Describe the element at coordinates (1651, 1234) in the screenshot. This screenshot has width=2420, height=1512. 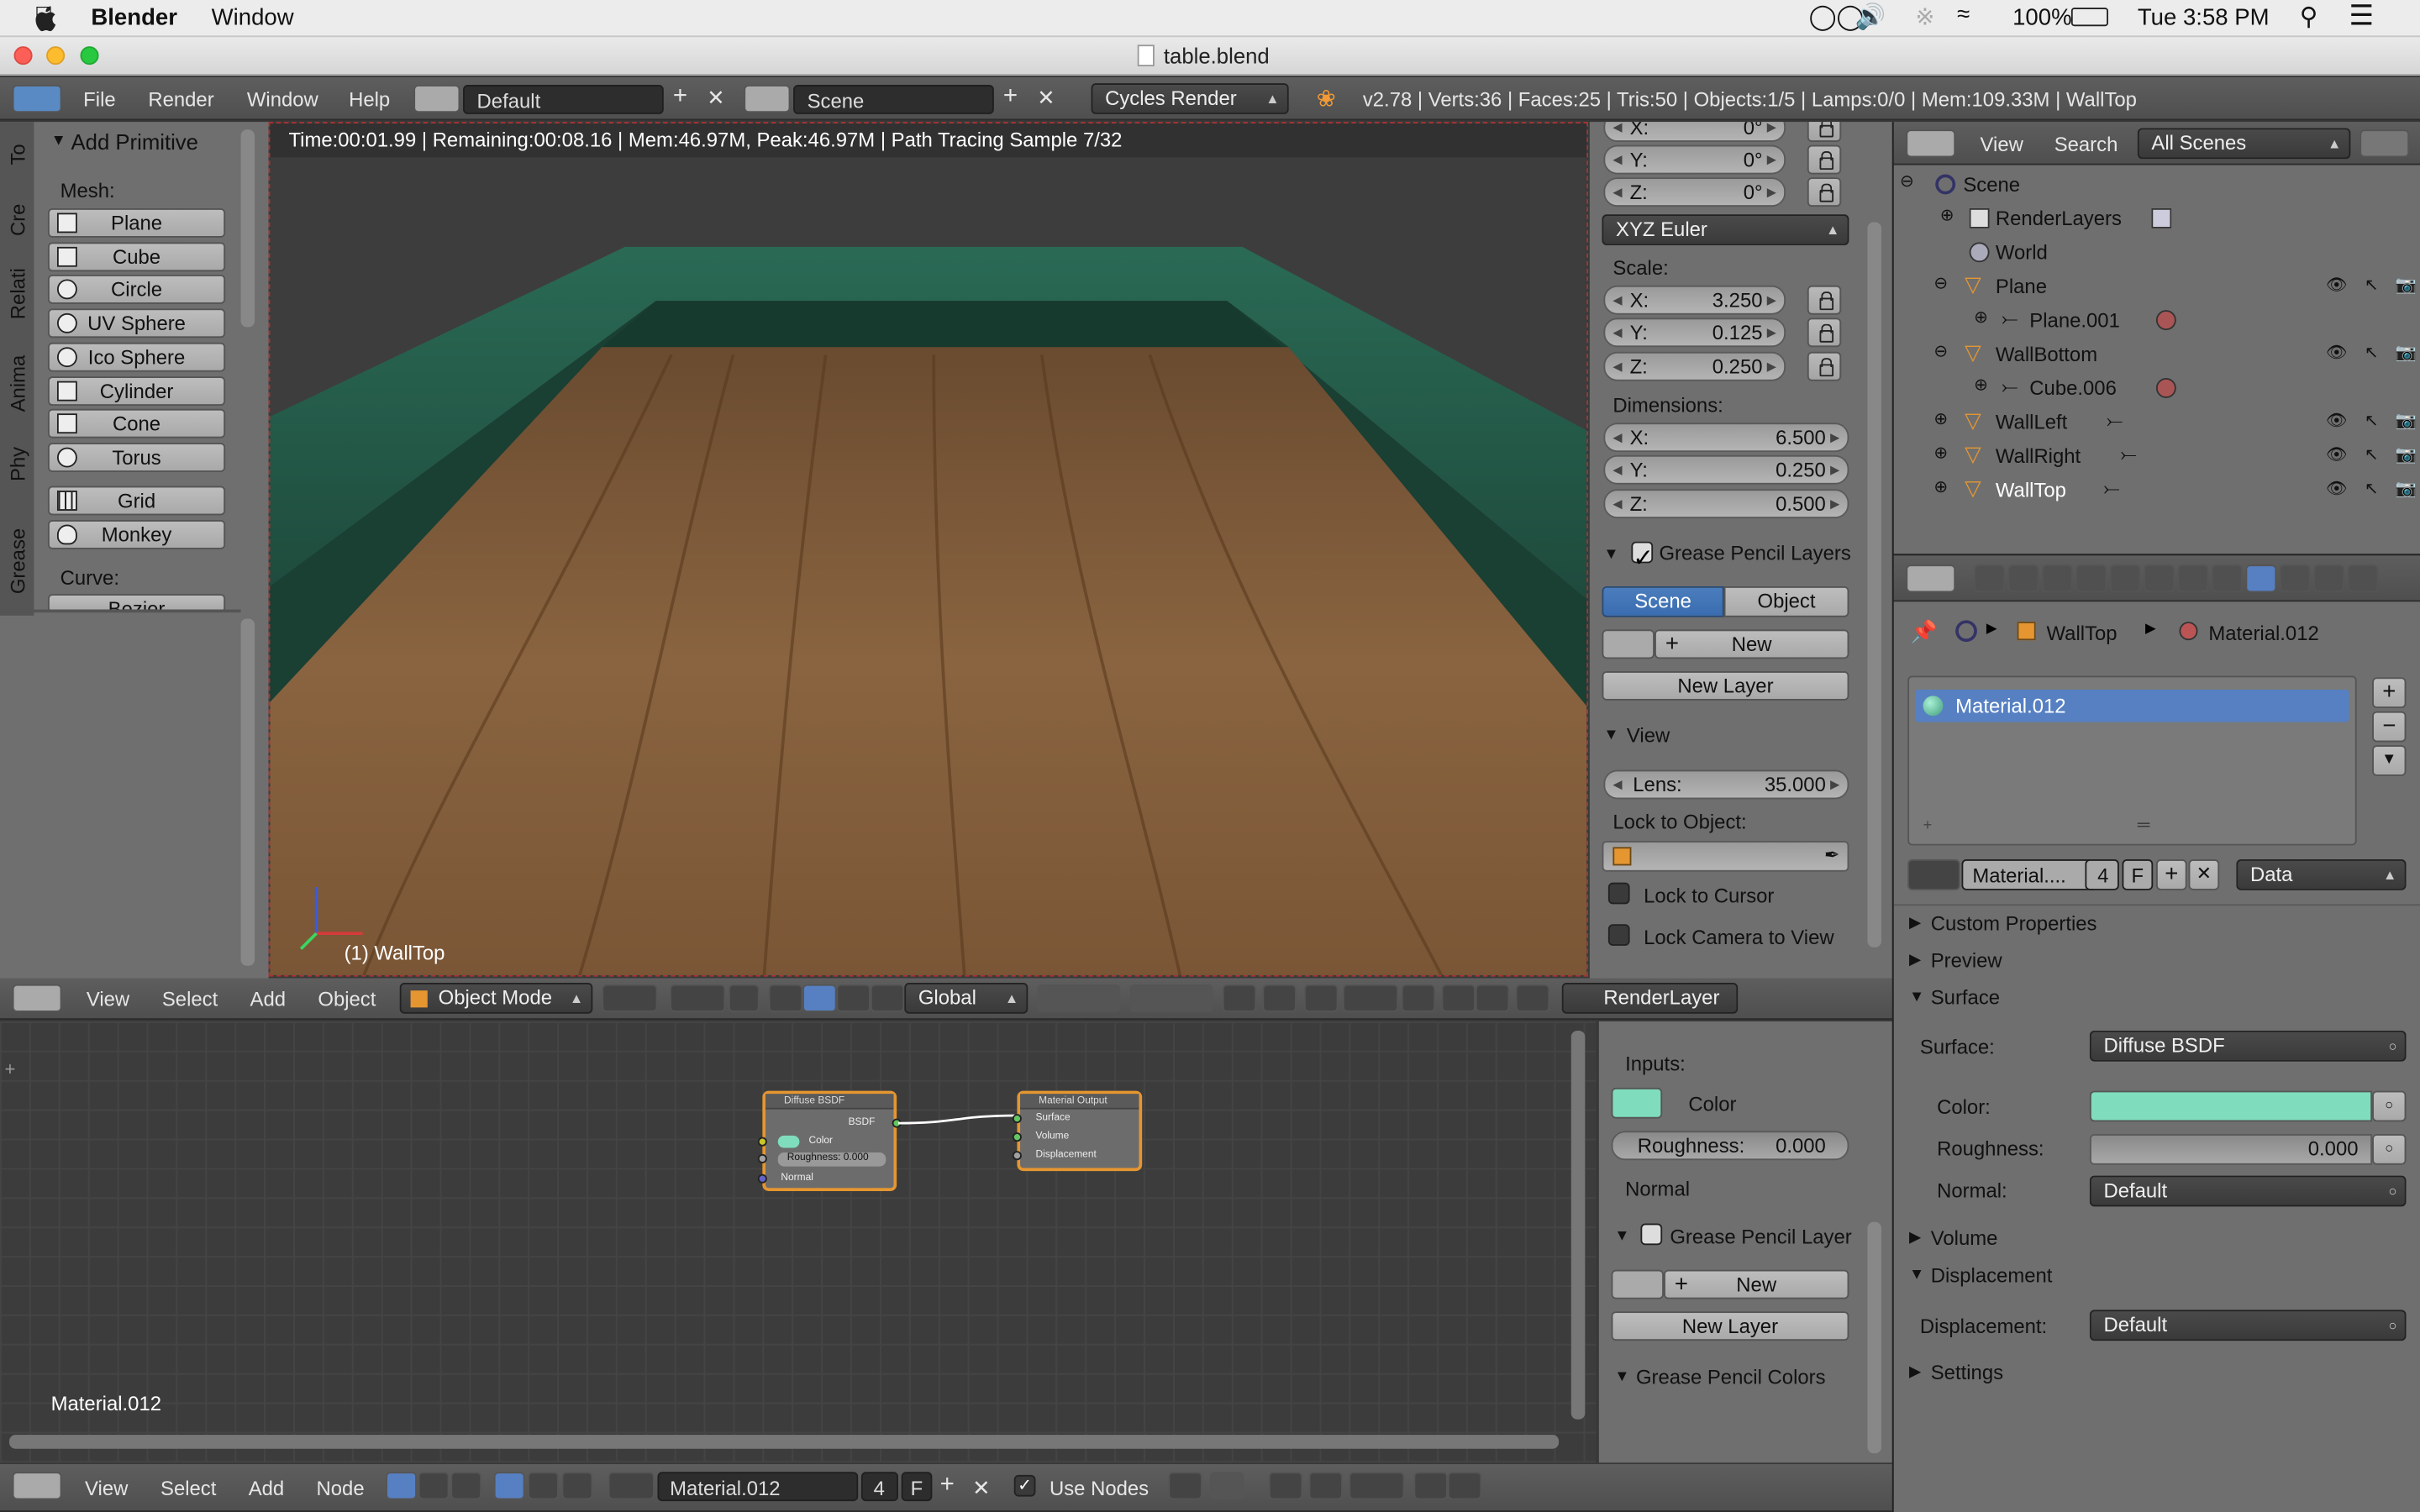
I see `node-grease-checkbox` at that location.